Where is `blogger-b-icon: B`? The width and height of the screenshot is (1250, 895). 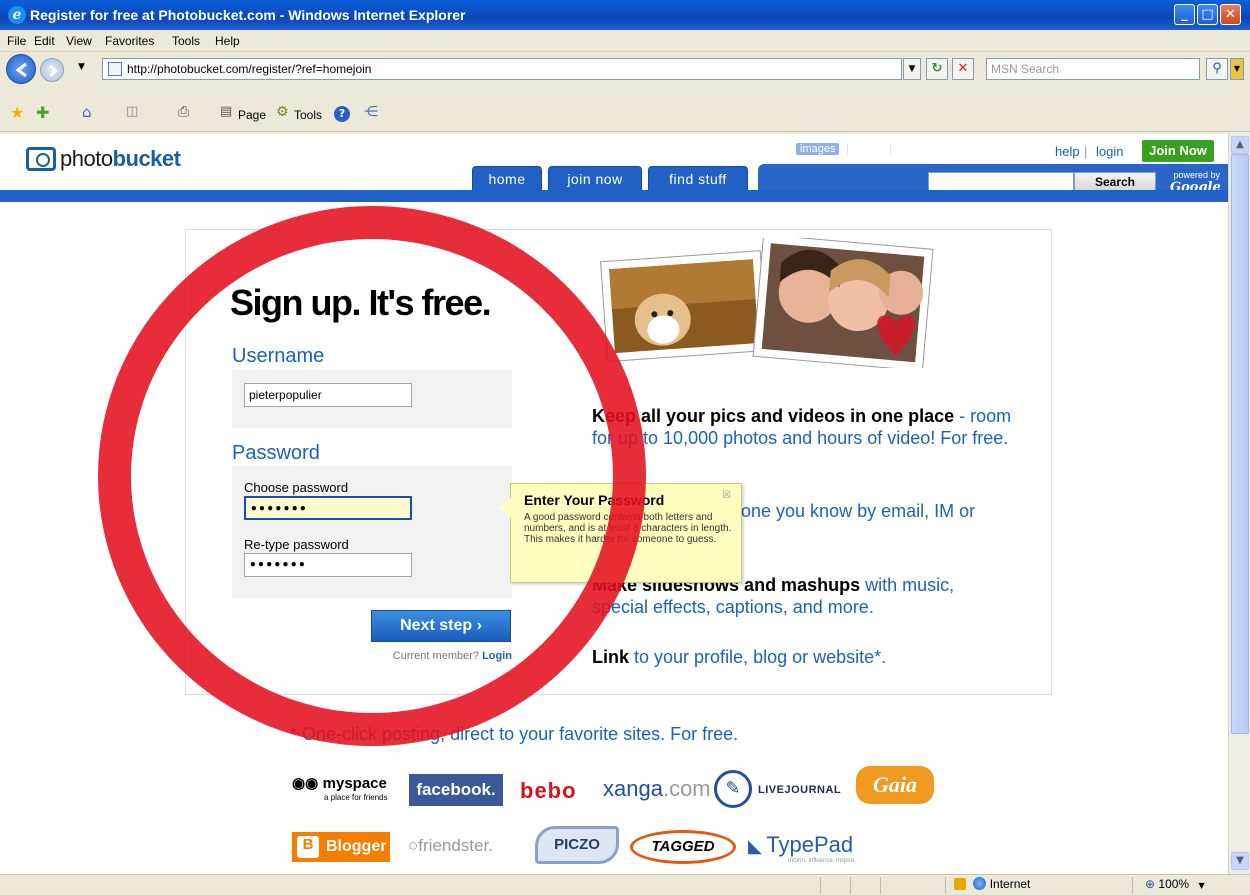
blogger-b-icon: B is located at coordinates (308, 847).